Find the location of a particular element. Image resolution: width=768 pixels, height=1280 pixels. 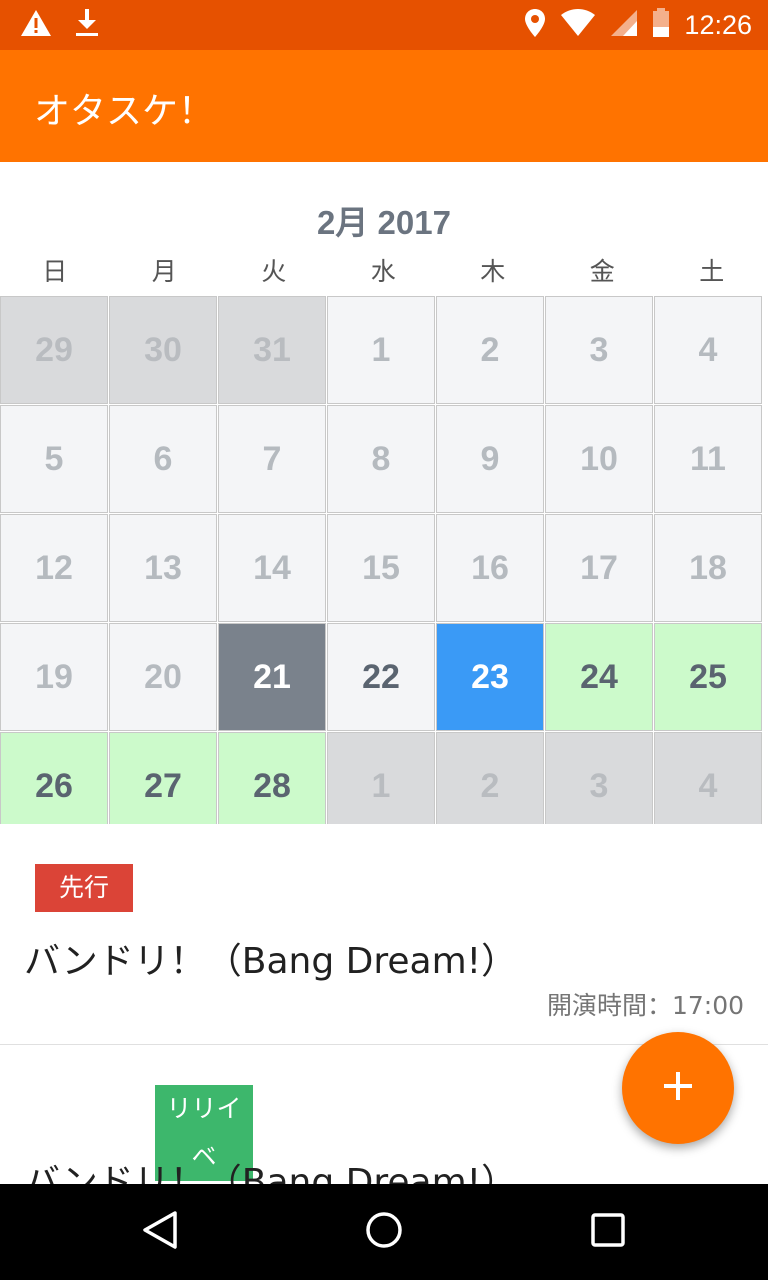

calendar-day-cell: 12 is located at coordinates (54, 568).